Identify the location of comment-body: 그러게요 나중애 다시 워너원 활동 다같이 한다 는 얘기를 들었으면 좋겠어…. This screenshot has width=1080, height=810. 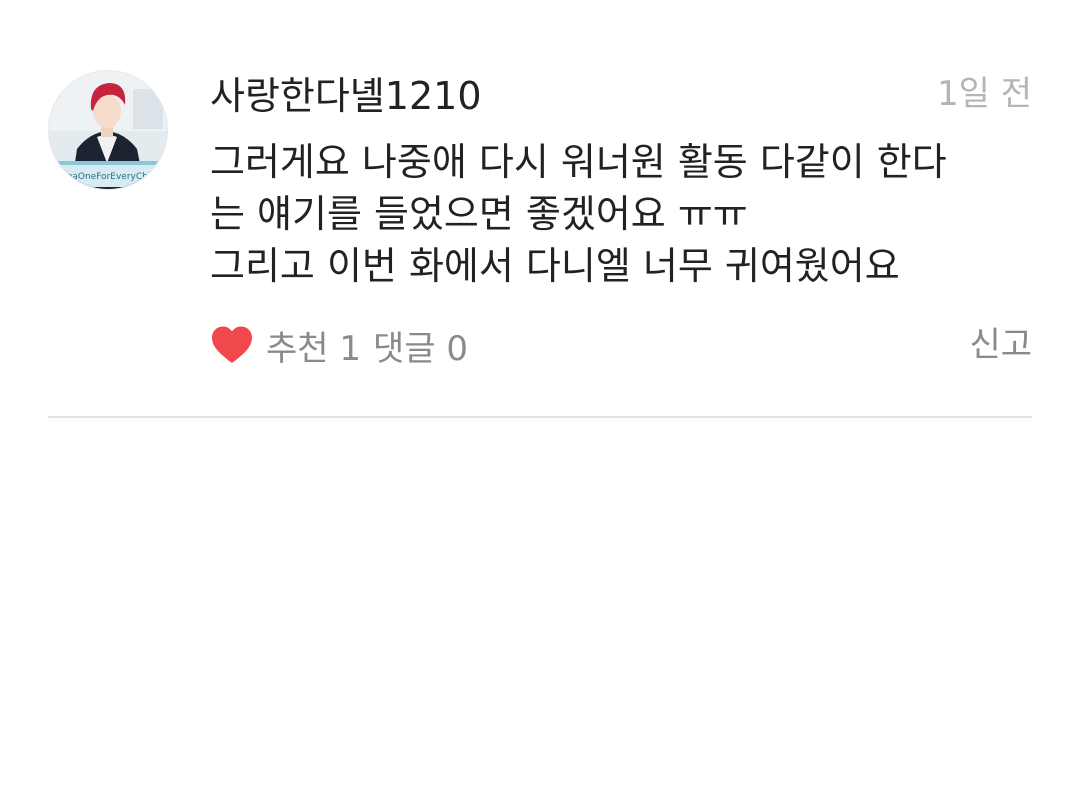
(621, 214).